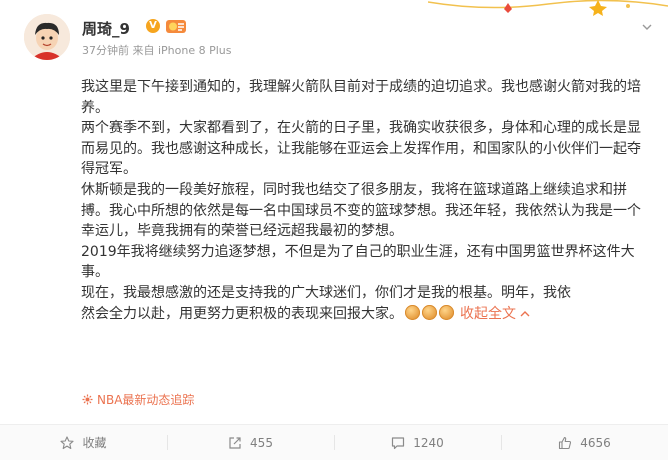  I want to click on topic-link: NBA最新动态追踪, so click(138, 399).